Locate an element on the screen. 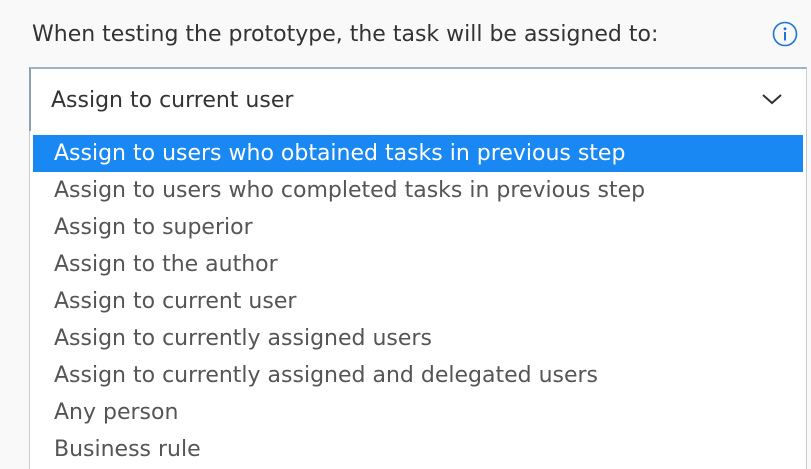 This screenshot has height=469, width=811. assignee-select: Assign to current user is located at coordinates (418, 99).